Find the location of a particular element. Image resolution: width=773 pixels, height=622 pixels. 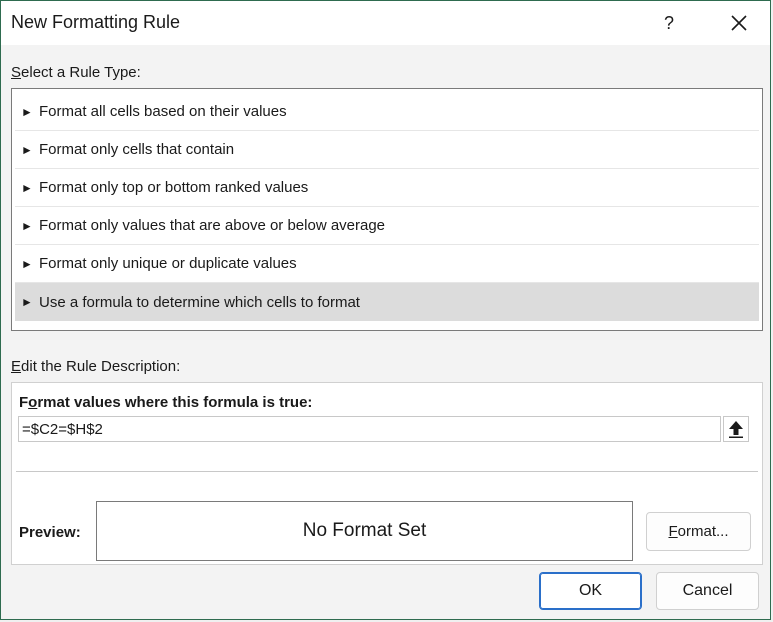

close-button is located at coordinates (739, 23).